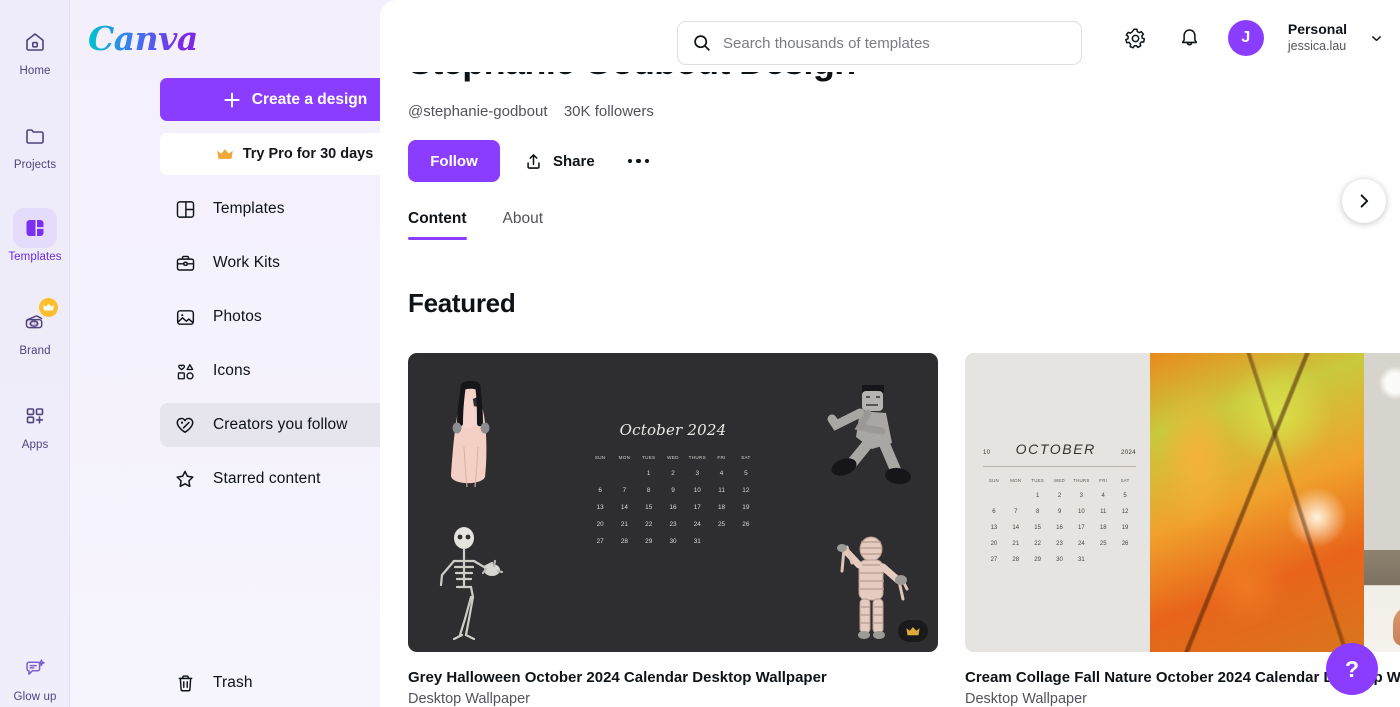 This screenshot has height=707, width=1400. I want to click on rail-item-apps: Apps, so click(35, 423).